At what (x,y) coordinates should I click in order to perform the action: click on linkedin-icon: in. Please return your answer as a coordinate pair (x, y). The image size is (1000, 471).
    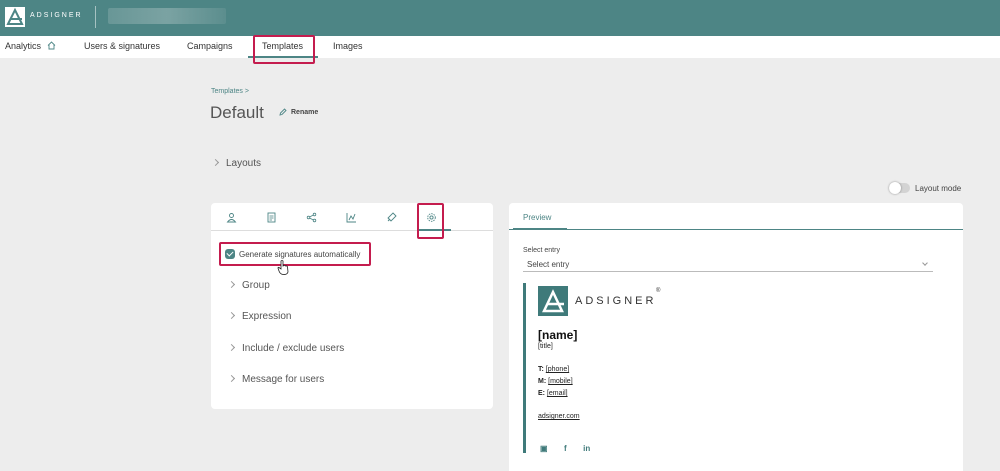
    Looking at the image, I should click on (586, 448).